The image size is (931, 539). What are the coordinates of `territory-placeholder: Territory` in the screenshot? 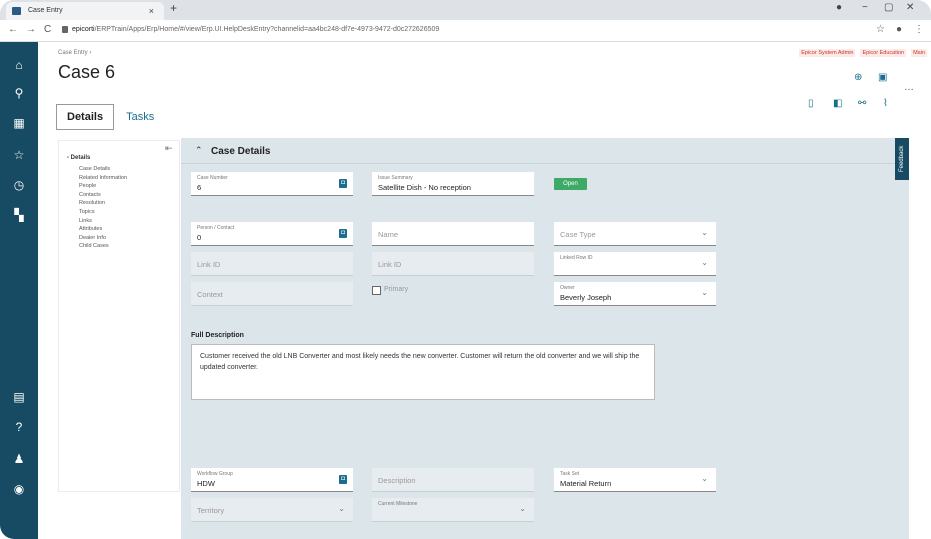 It's located at (211, 510).